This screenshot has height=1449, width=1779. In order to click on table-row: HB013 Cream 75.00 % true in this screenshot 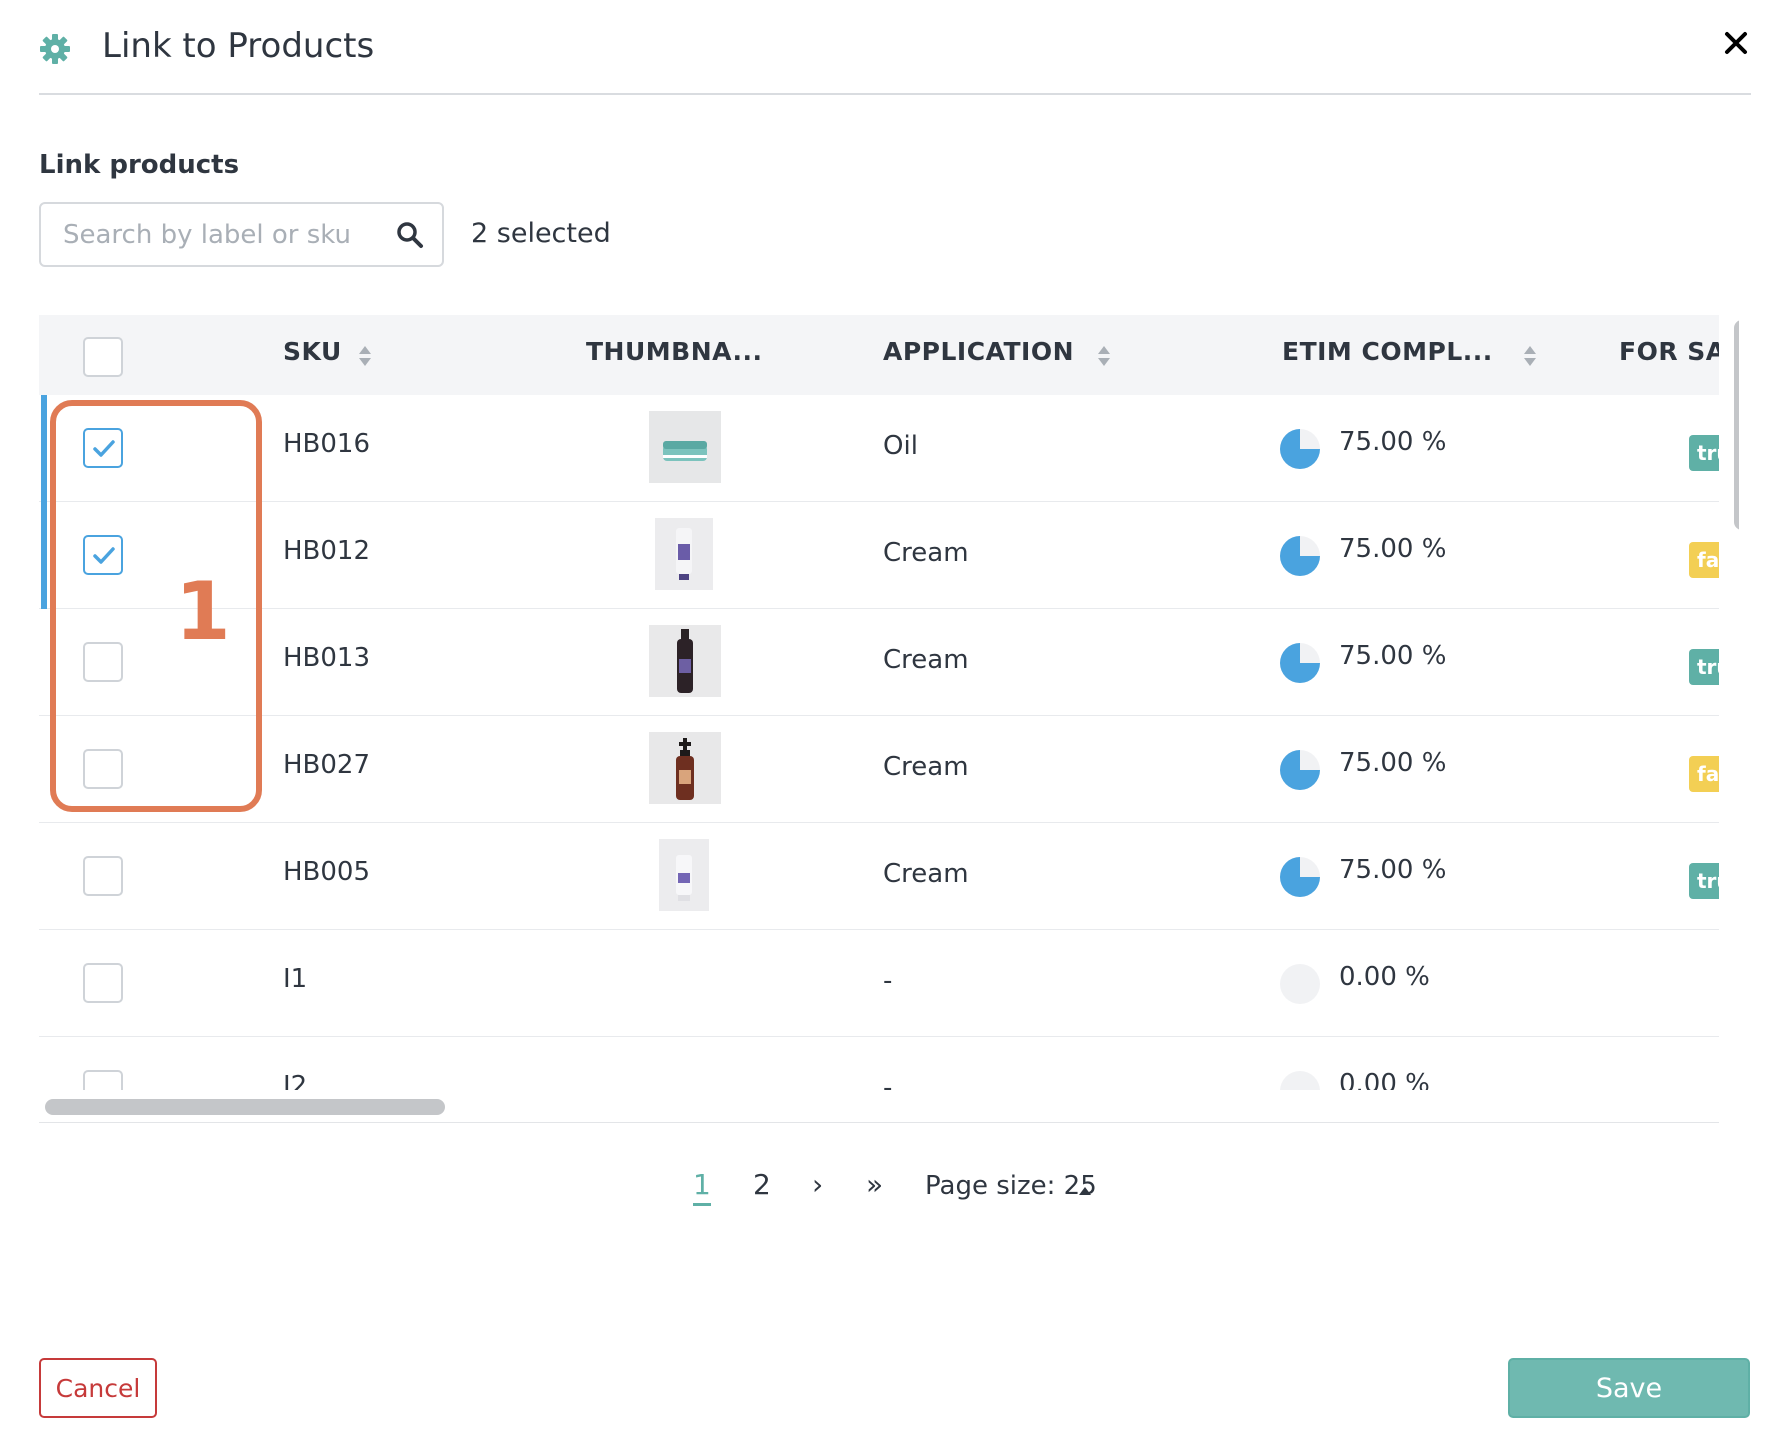, I will do `click(879, 662)`.